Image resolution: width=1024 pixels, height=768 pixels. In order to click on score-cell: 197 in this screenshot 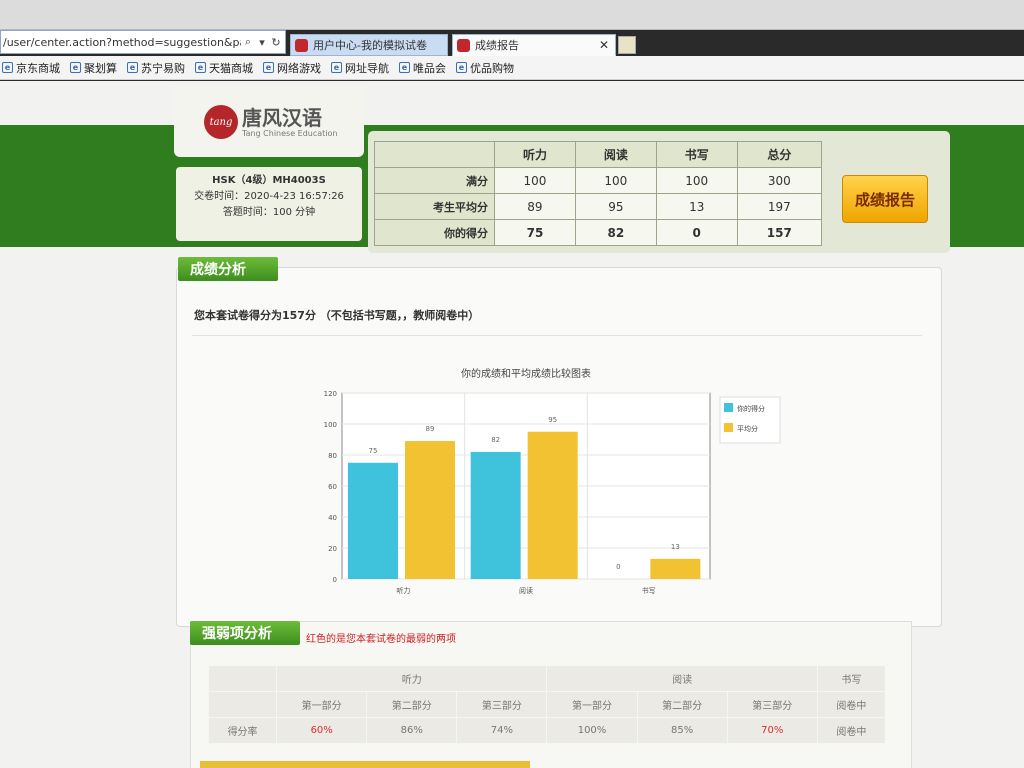, I will do `click(779, 206)`.